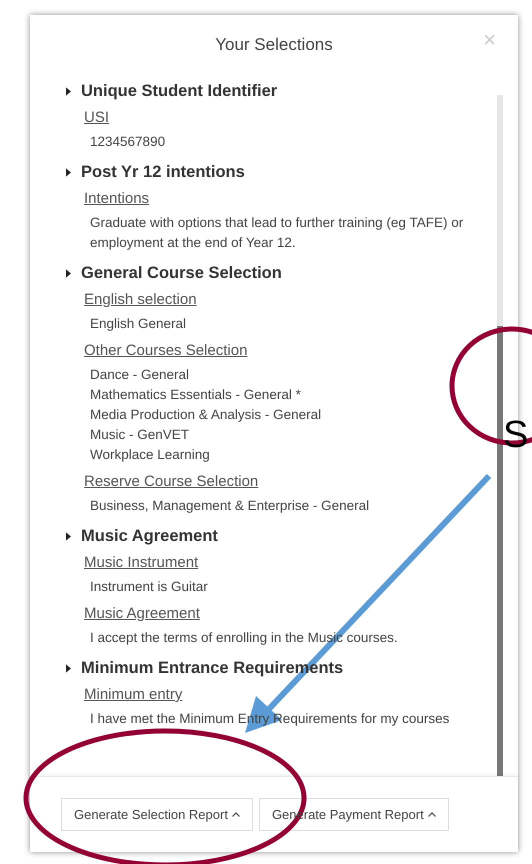 This screenshot has height=864, width=532. Describe the element at coordinates (206, 415) in the screenshot. I see `field-value: Media Production & Analysis - General` at that location.